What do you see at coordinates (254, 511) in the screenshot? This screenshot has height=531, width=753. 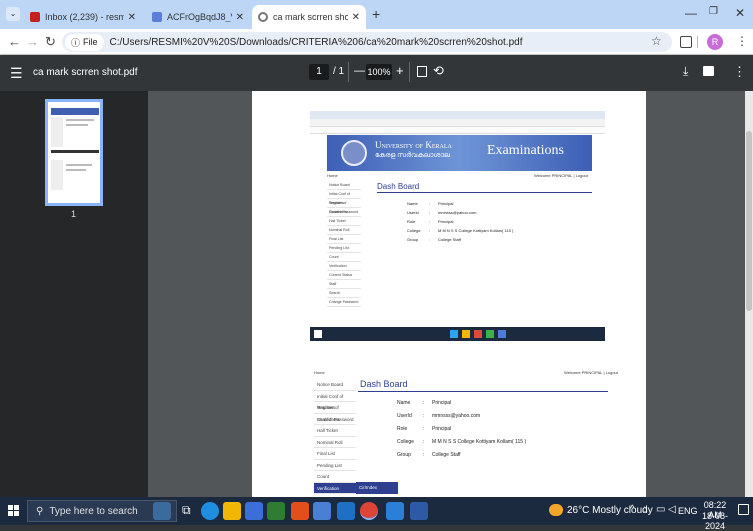 I see `store-icon` at bounding box center [254, 511].